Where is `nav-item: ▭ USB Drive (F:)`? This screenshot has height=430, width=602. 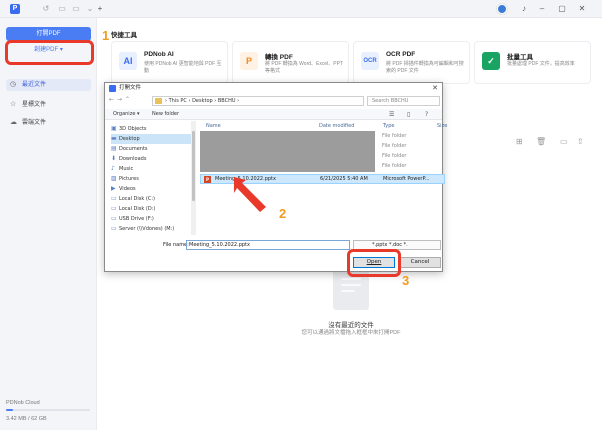
nav-item: ▭ USB Drive (F:) is located at coordinates (151, 219).